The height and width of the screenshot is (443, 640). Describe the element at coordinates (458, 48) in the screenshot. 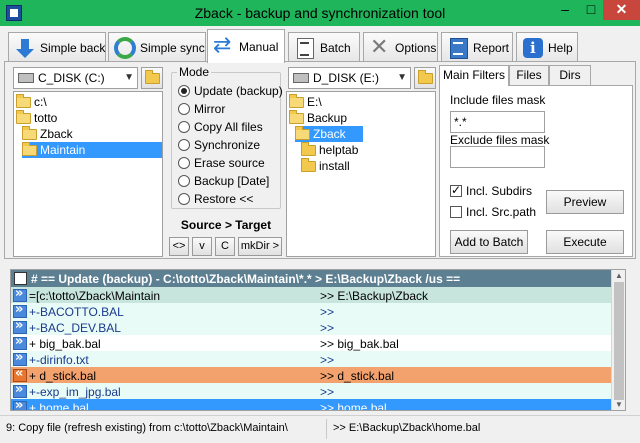

I see `report-icon` at that location.